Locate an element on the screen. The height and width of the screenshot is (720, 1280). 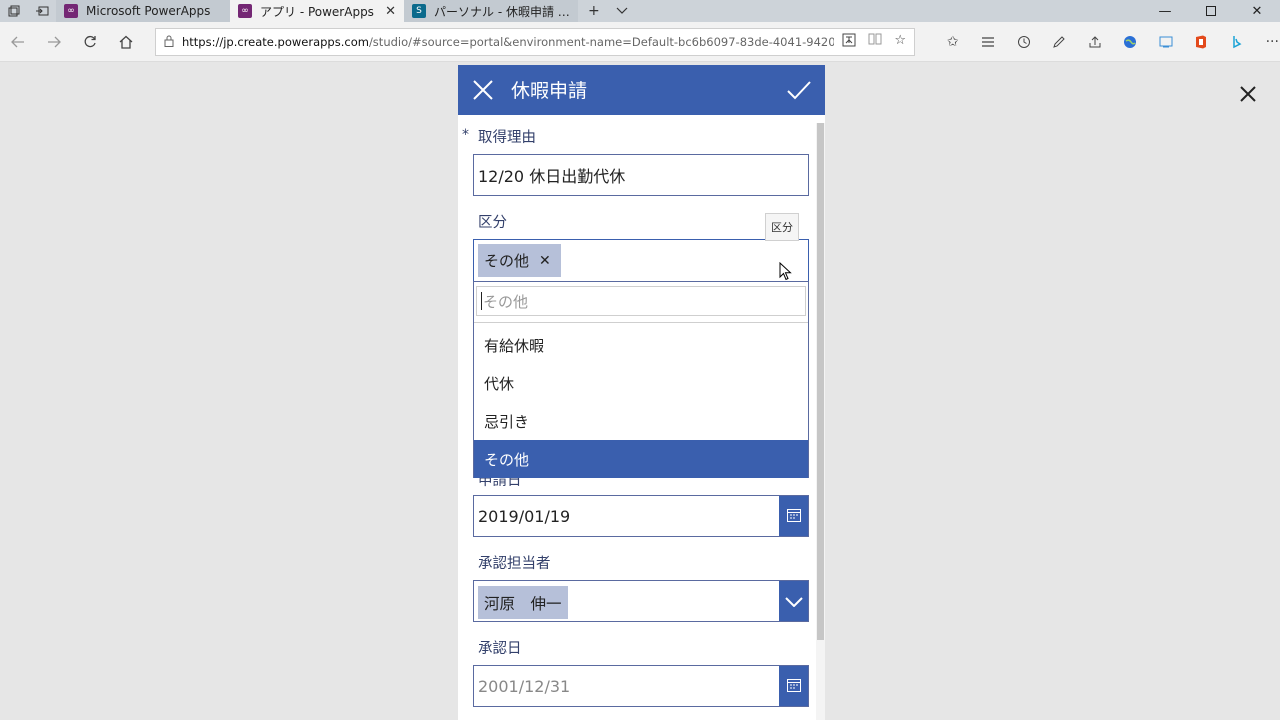
tab-title: パーソナル - 休暇申請 - すべてのアイテム is located at coordinates (502, 11).